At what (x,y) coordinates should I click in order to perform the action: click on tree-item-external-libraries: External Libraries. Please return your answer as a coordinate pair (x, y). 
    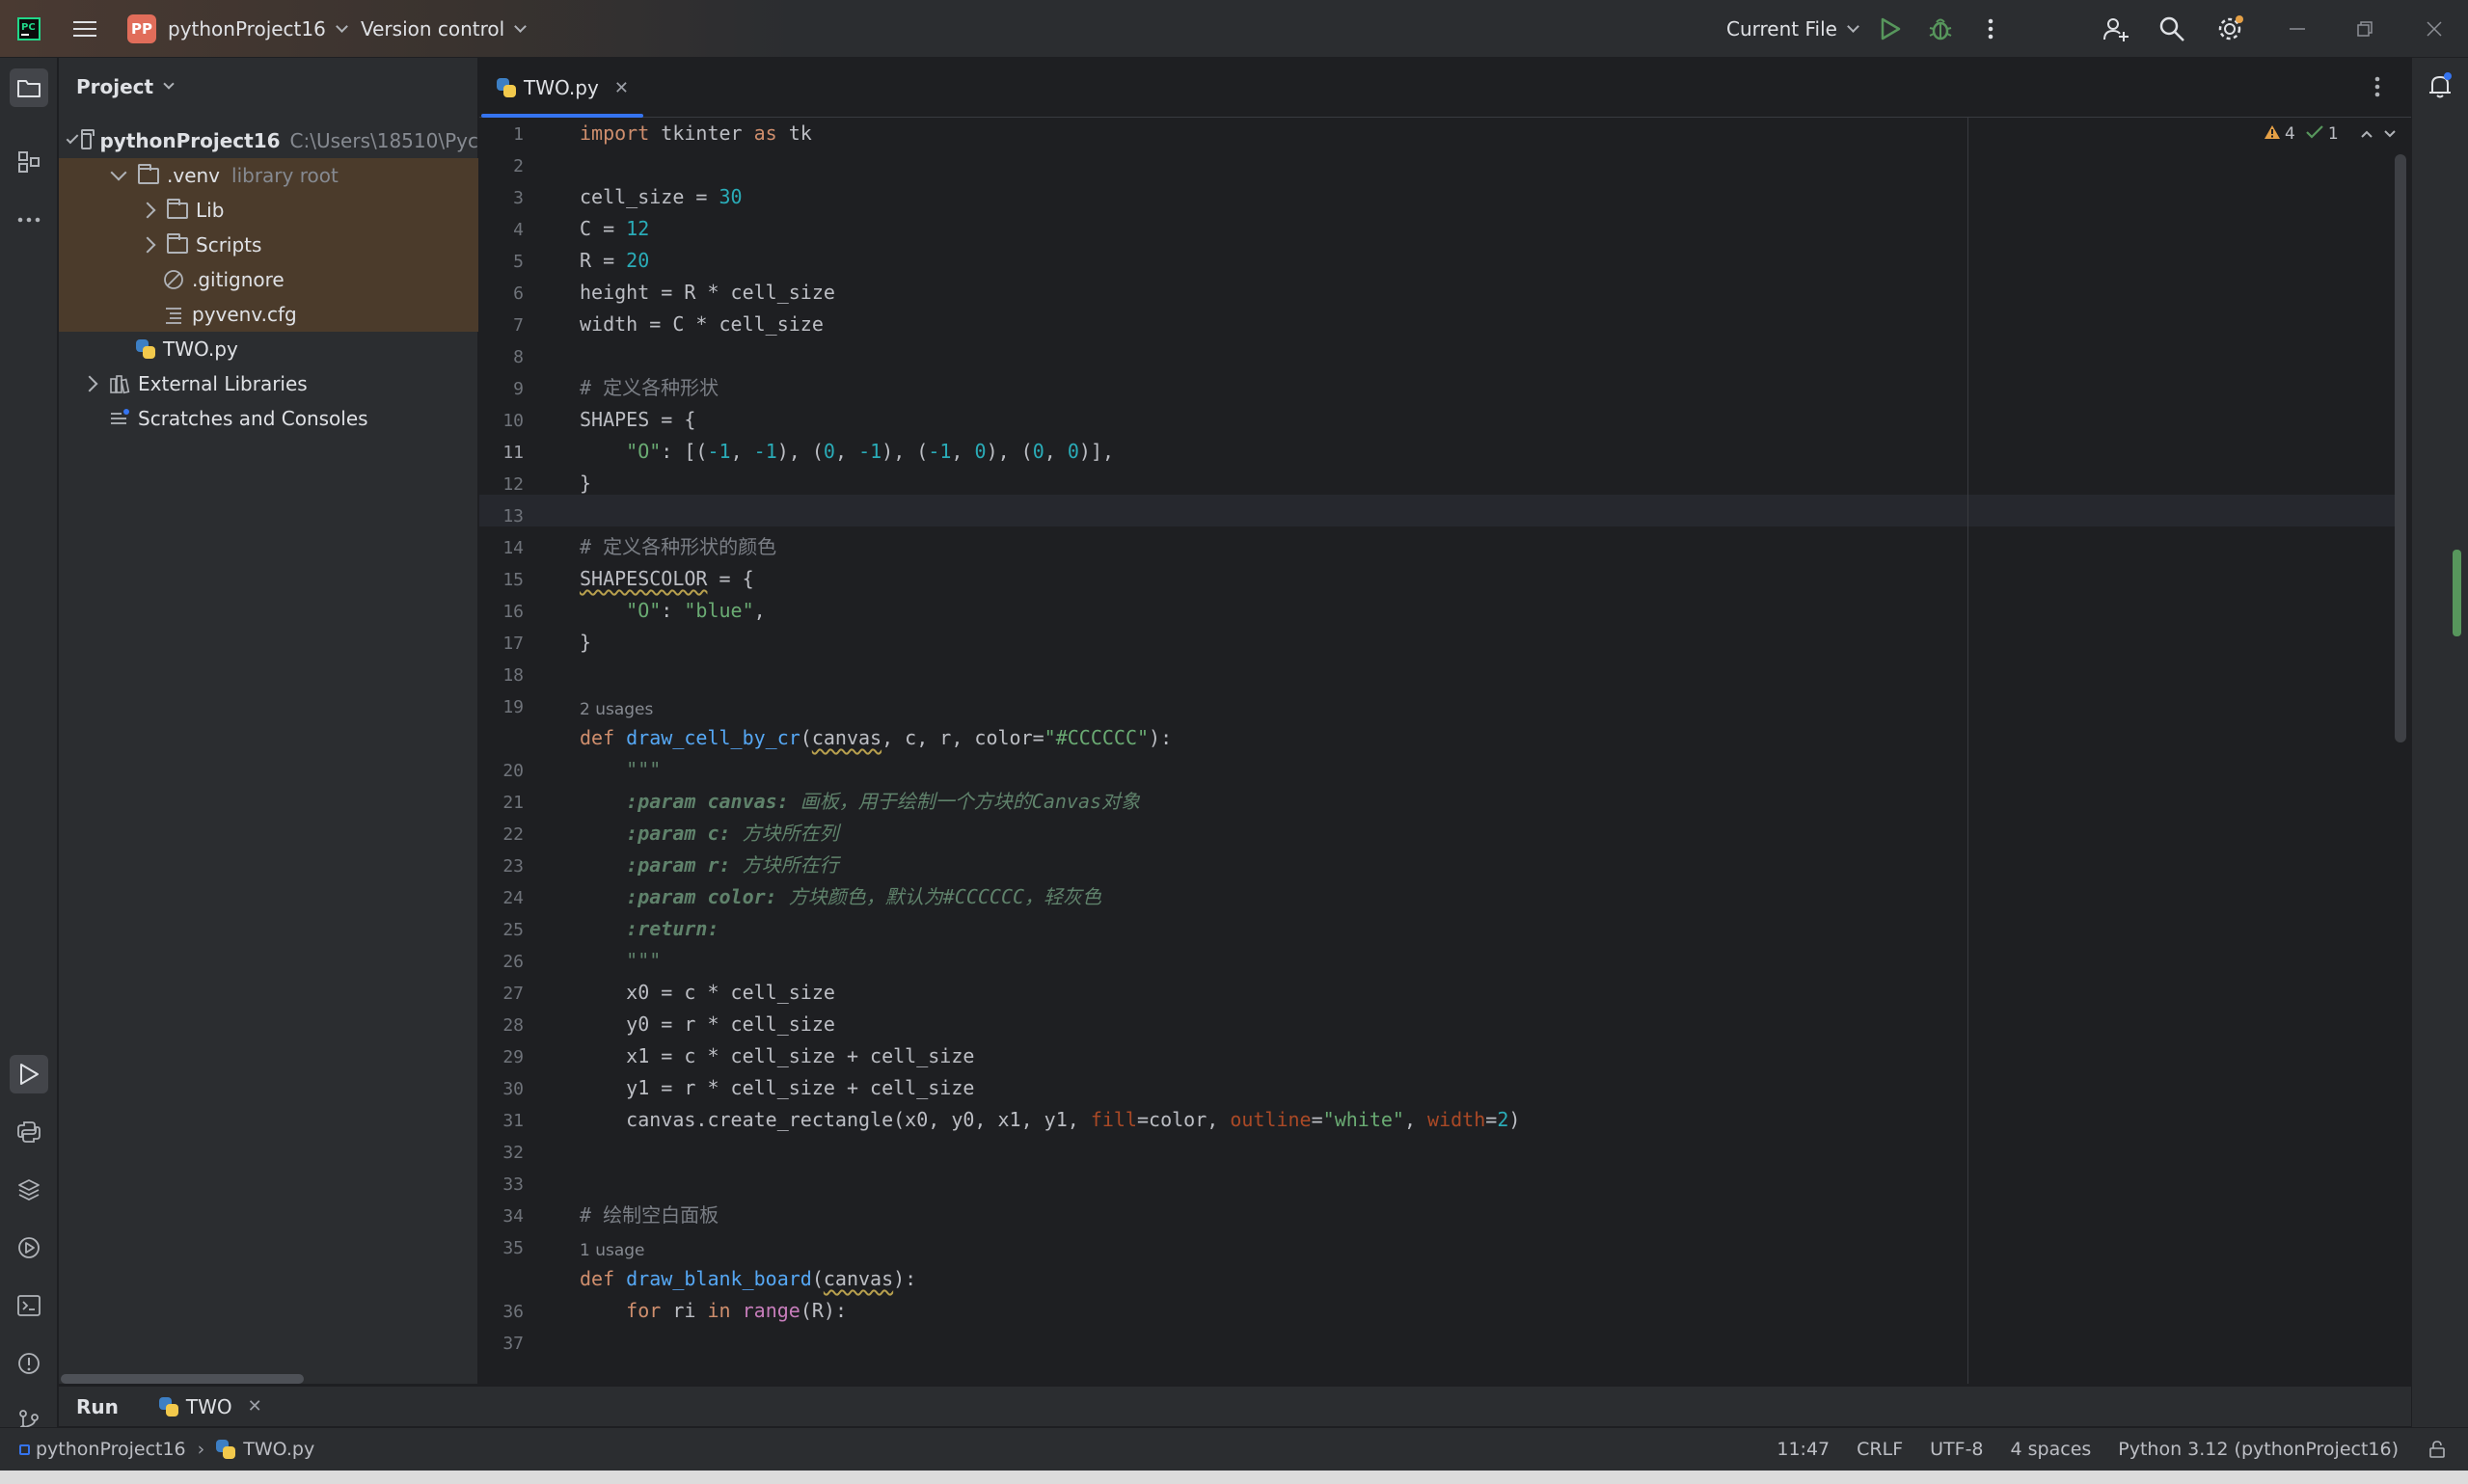
    Looking at the image, I should click on (268, 383).